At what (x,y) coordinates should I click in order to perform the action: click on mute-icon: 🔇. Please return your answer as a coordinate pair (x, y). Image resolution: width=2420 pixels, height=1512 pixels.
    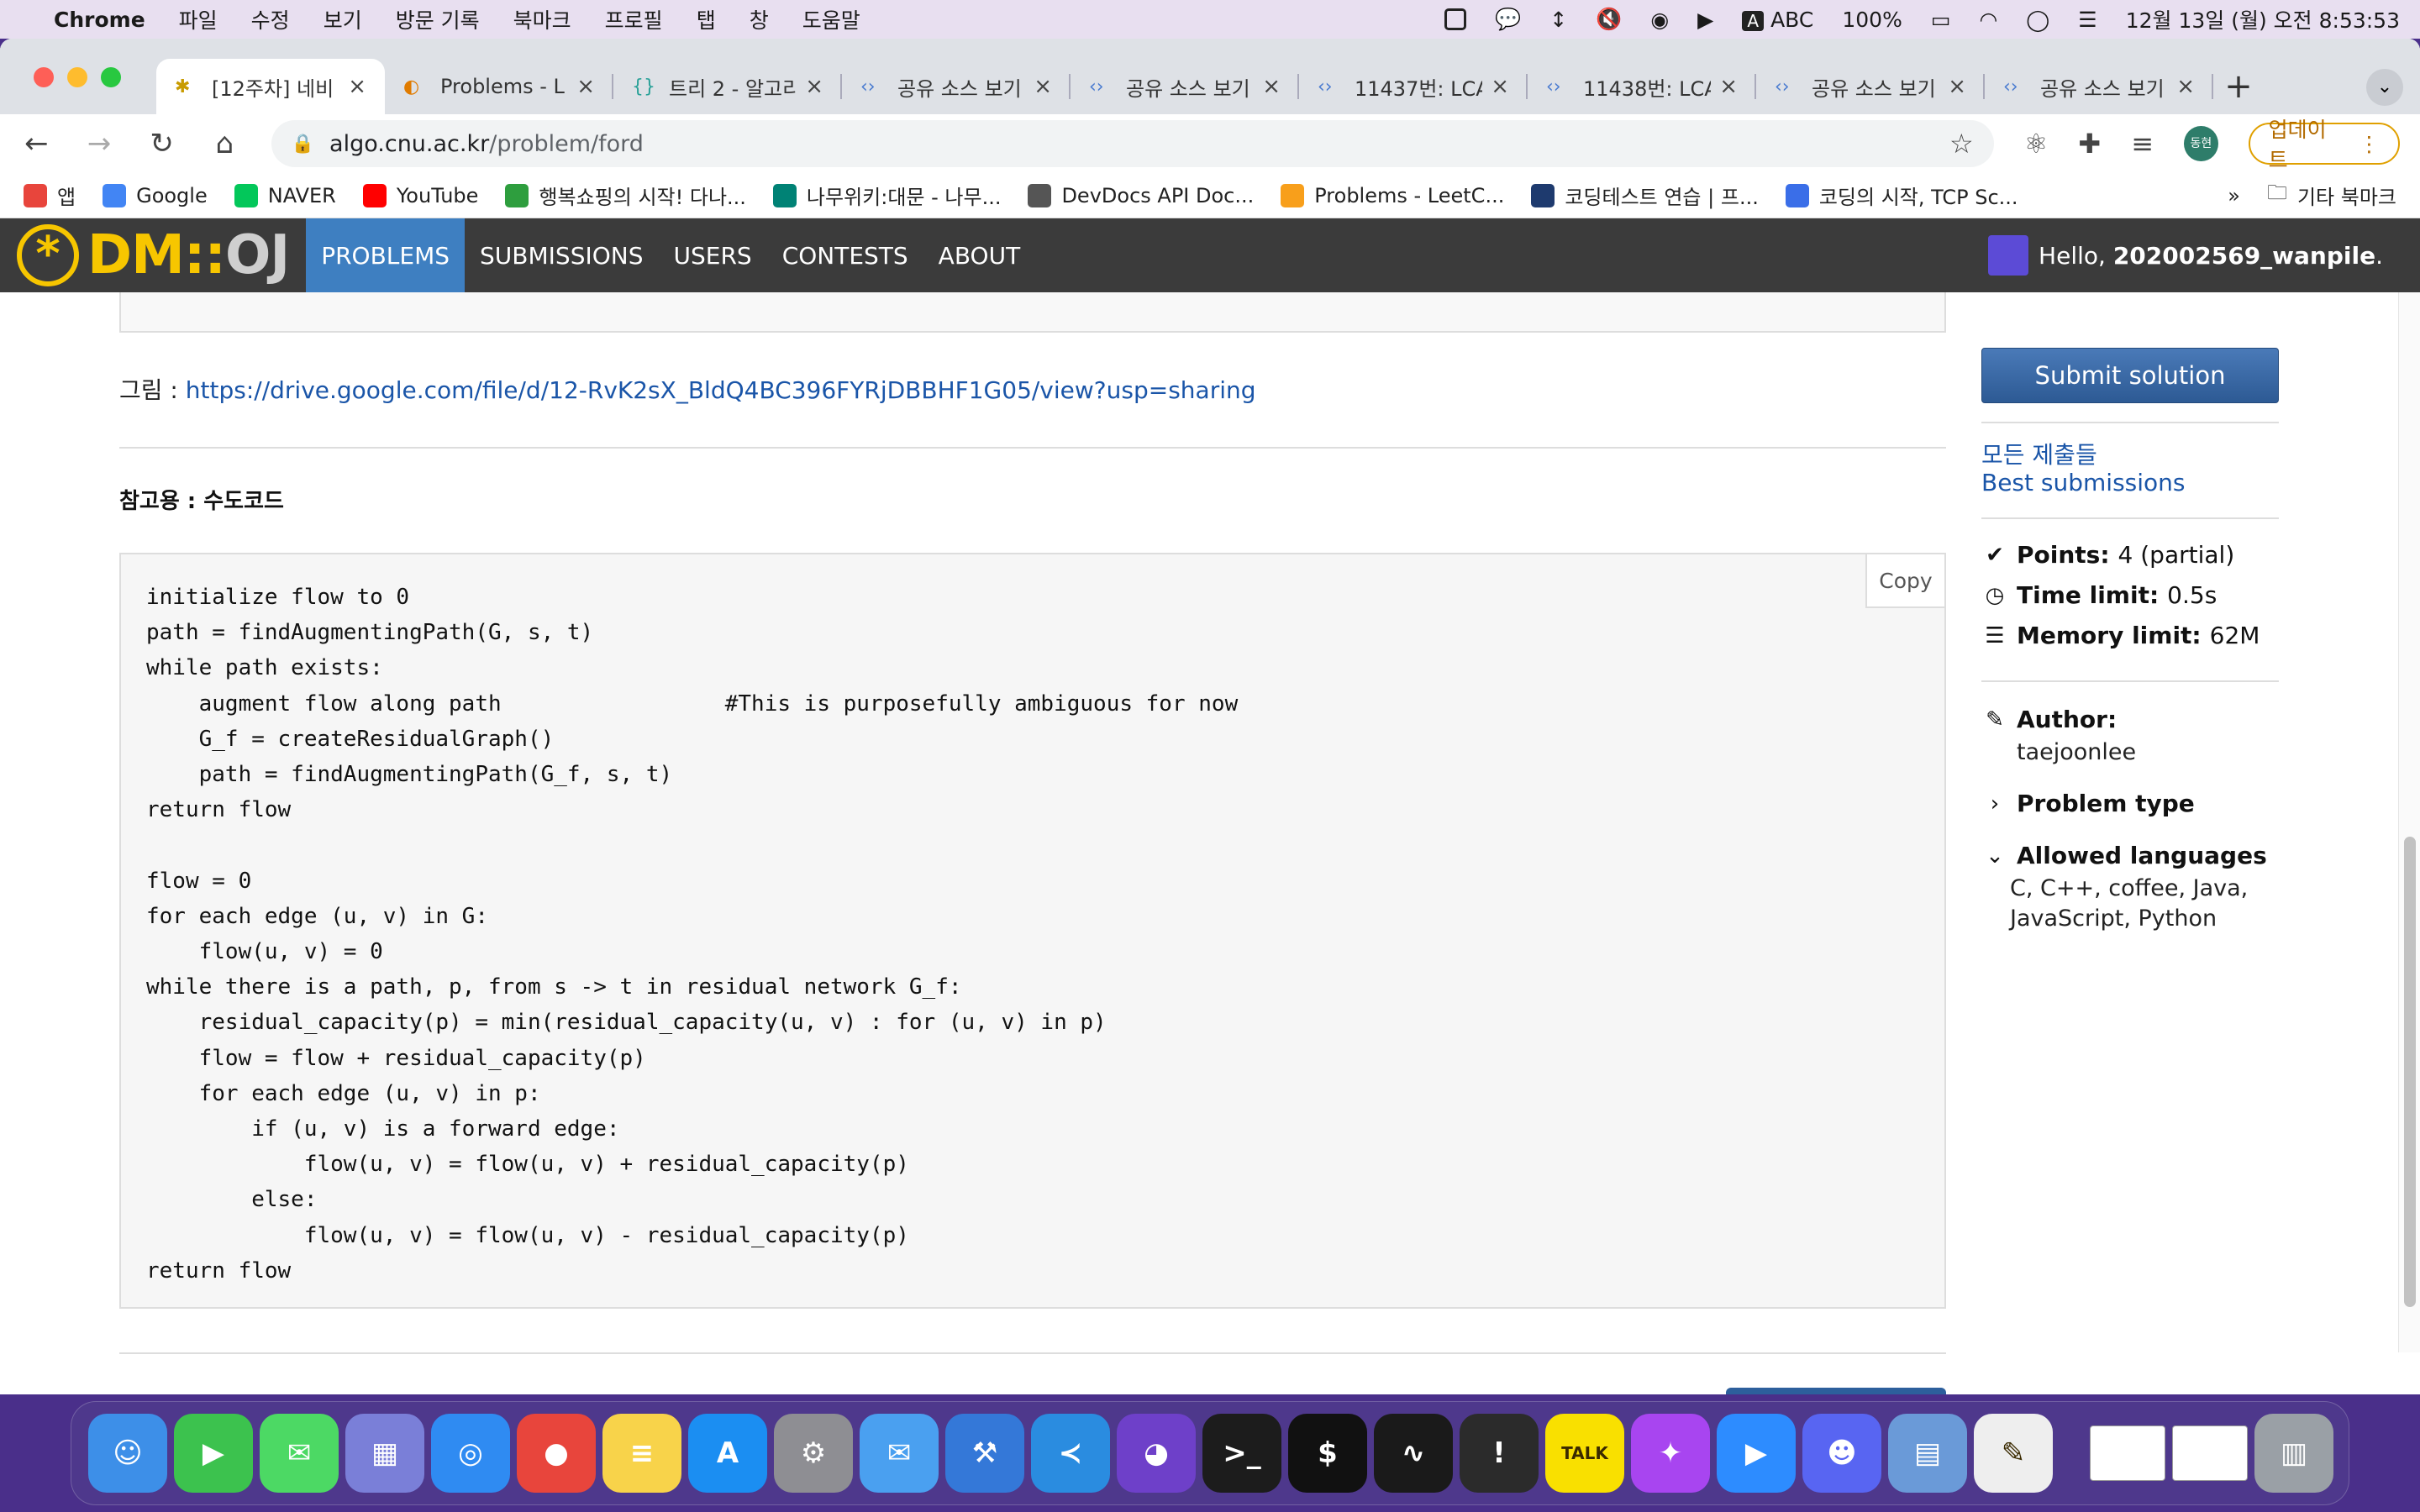
    Looking at the image, I should click on (1609, 19).